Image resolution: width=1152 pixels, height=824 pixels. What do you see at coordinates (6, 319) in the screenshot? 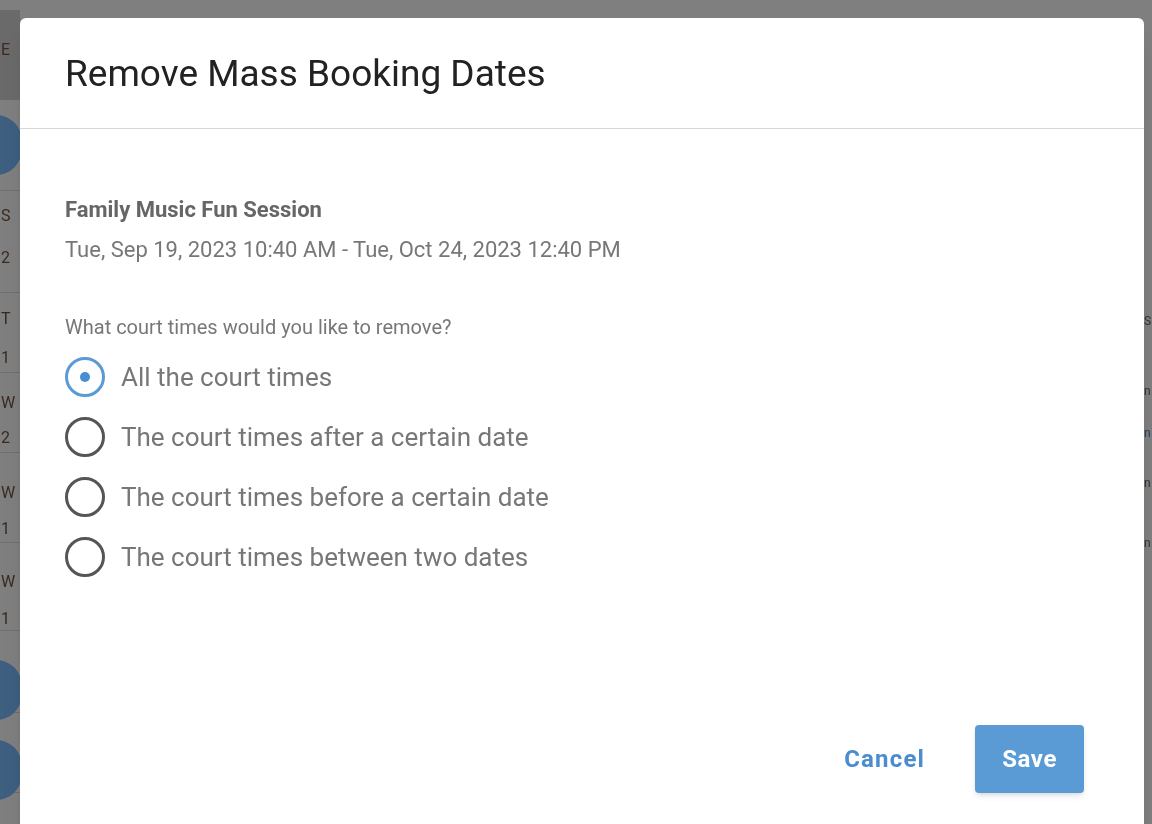
I see `background-text: T` at bounding box center [6, 319].